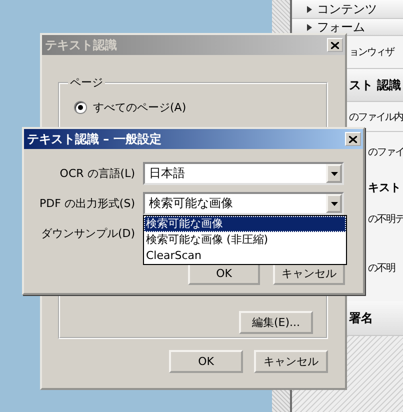 This screenshot has height=412, width=403. What do you see at coordinates (87, 233) in the screenshot?
I see `field-label: ダウンサンプル(D)` at bounding box center [87, 233].